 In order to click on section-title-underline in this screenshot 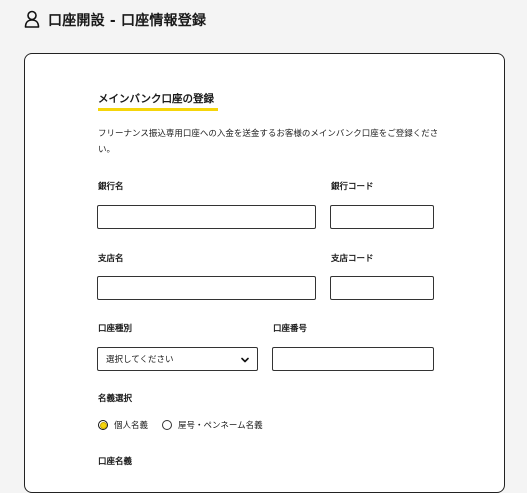, I will do `click(158, 109)`.